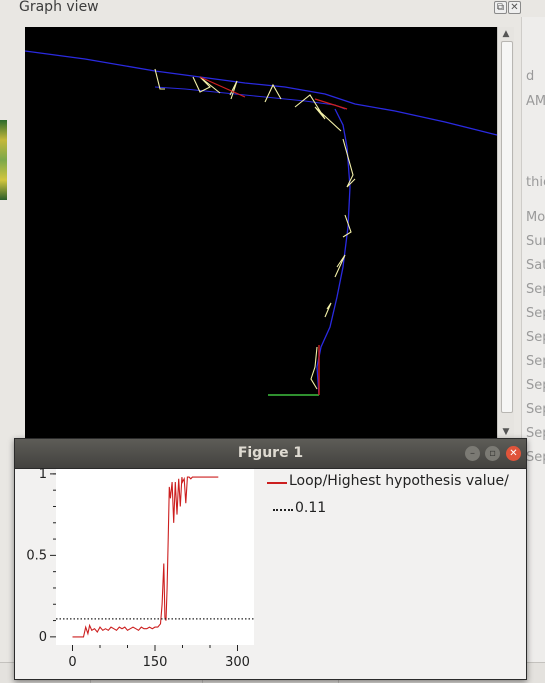  Describe the element at coordinates (333, 252) in the screenshot. I see `graph-edge-descent` at that location.